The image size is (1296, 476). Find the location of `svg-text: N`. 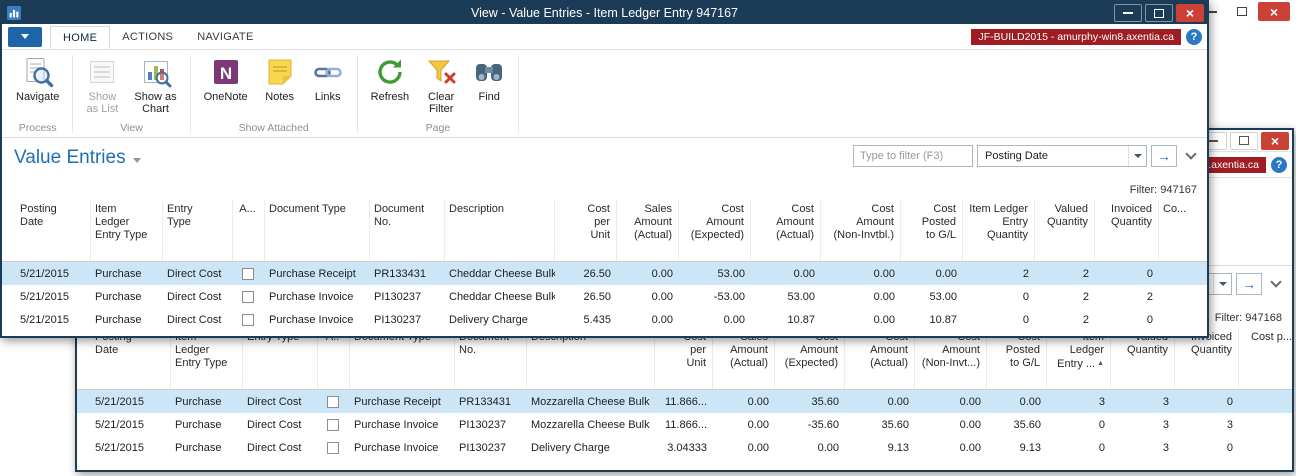

svg-text: N is located at coordinates (226, 73).